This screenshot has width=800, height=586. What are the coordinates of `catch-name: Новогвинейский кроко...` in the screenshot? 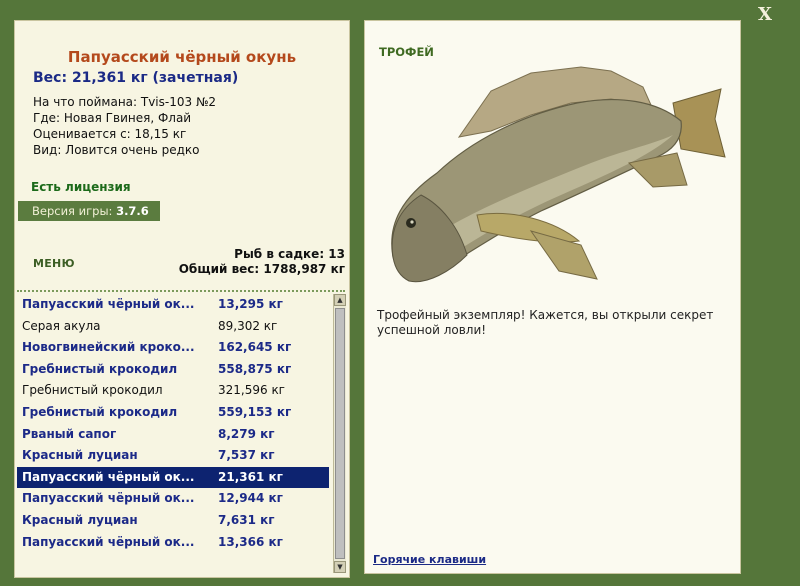 It's located at (108, 347).